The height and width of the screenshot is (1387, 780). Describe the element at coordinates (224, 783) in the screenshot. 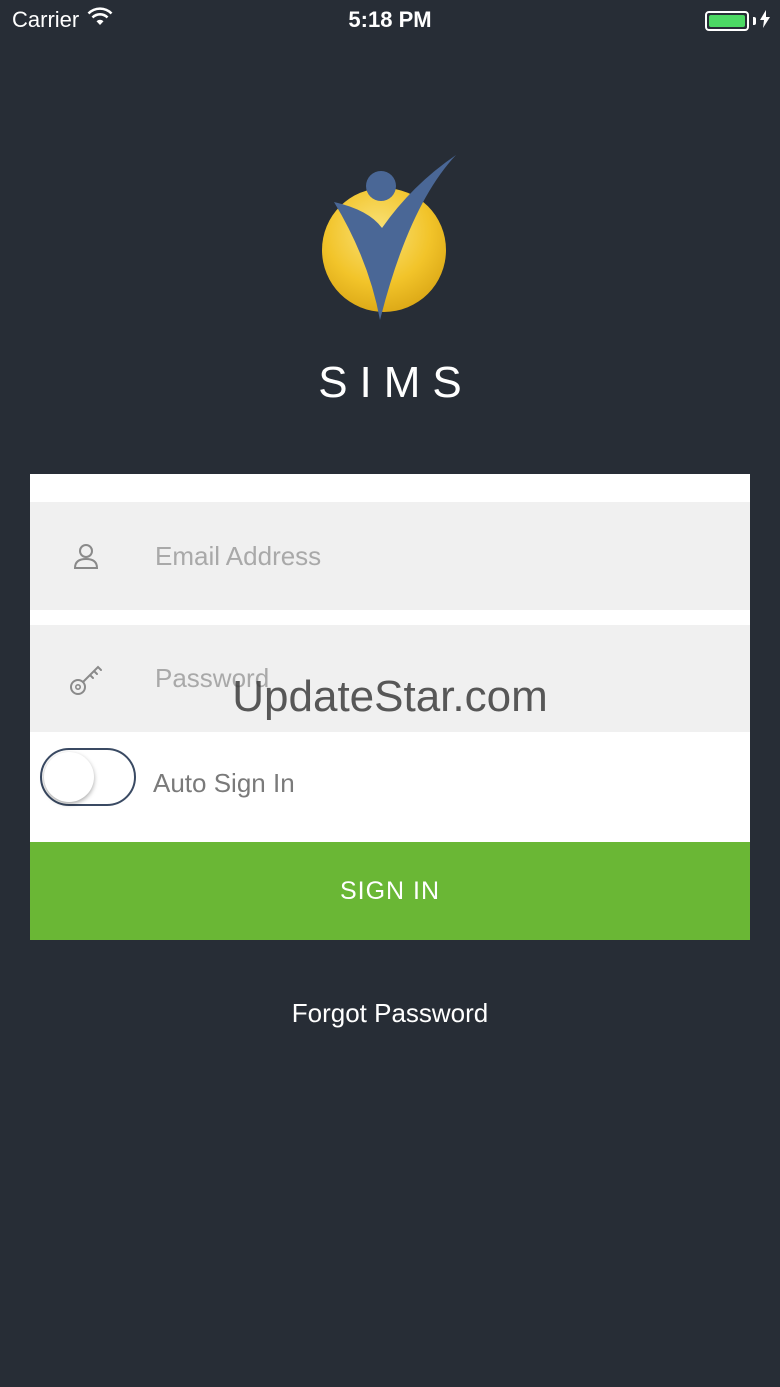

I see `auto-sign-in-label: Auto Sign In` at that location.